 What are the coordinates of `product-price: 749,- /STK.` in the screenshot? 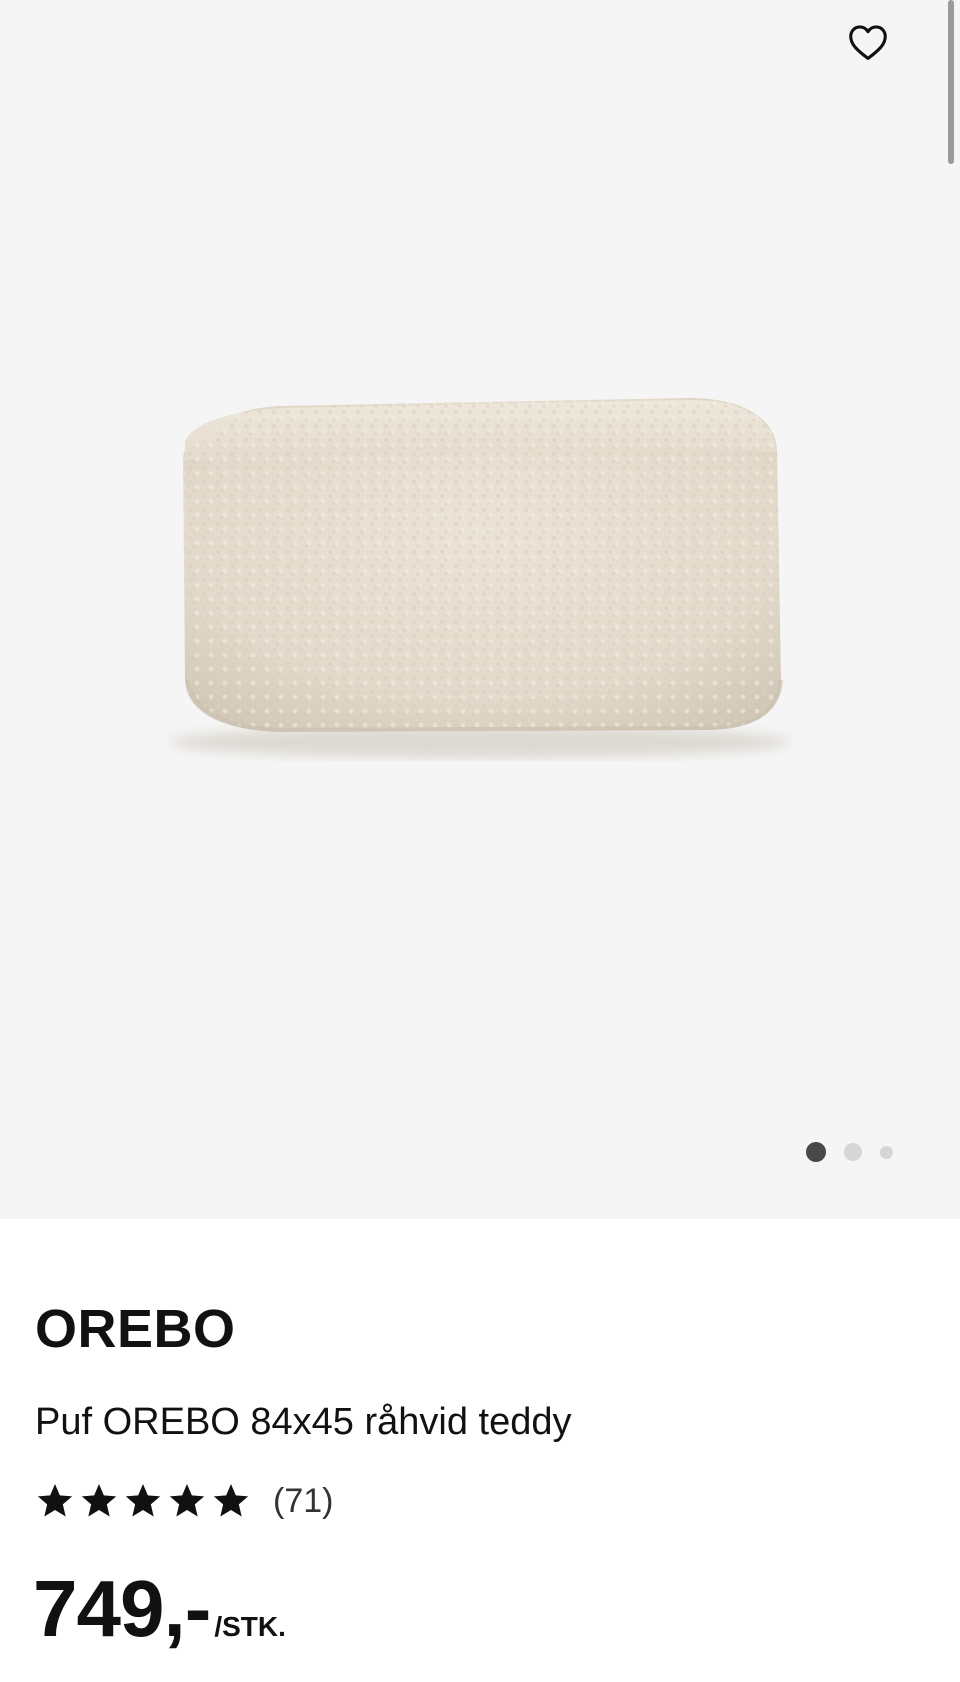 It's located at (159, 1609).